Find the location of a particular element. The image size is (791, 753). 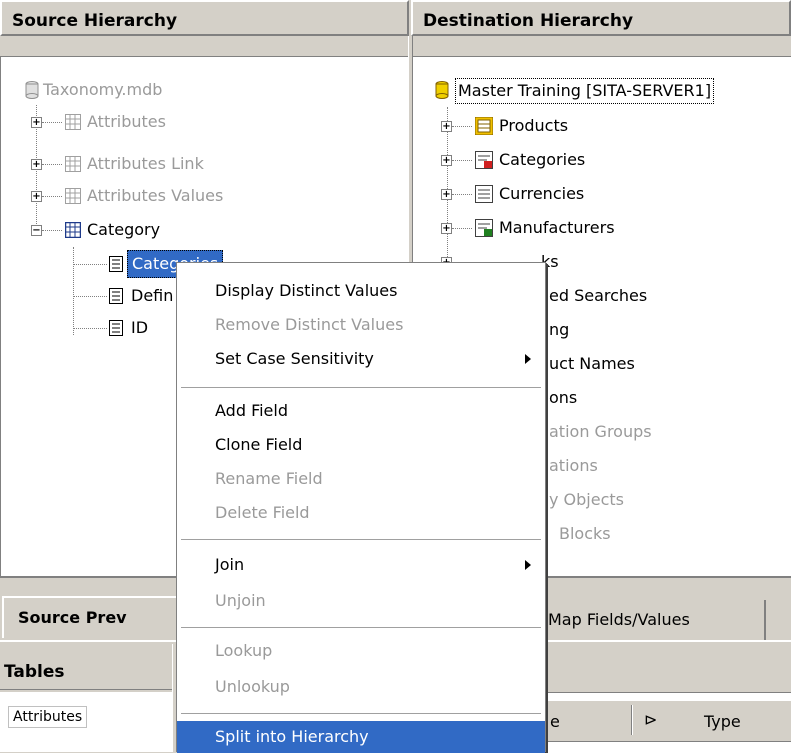

tree-item-label: ng is located at coordinates (559, 329).